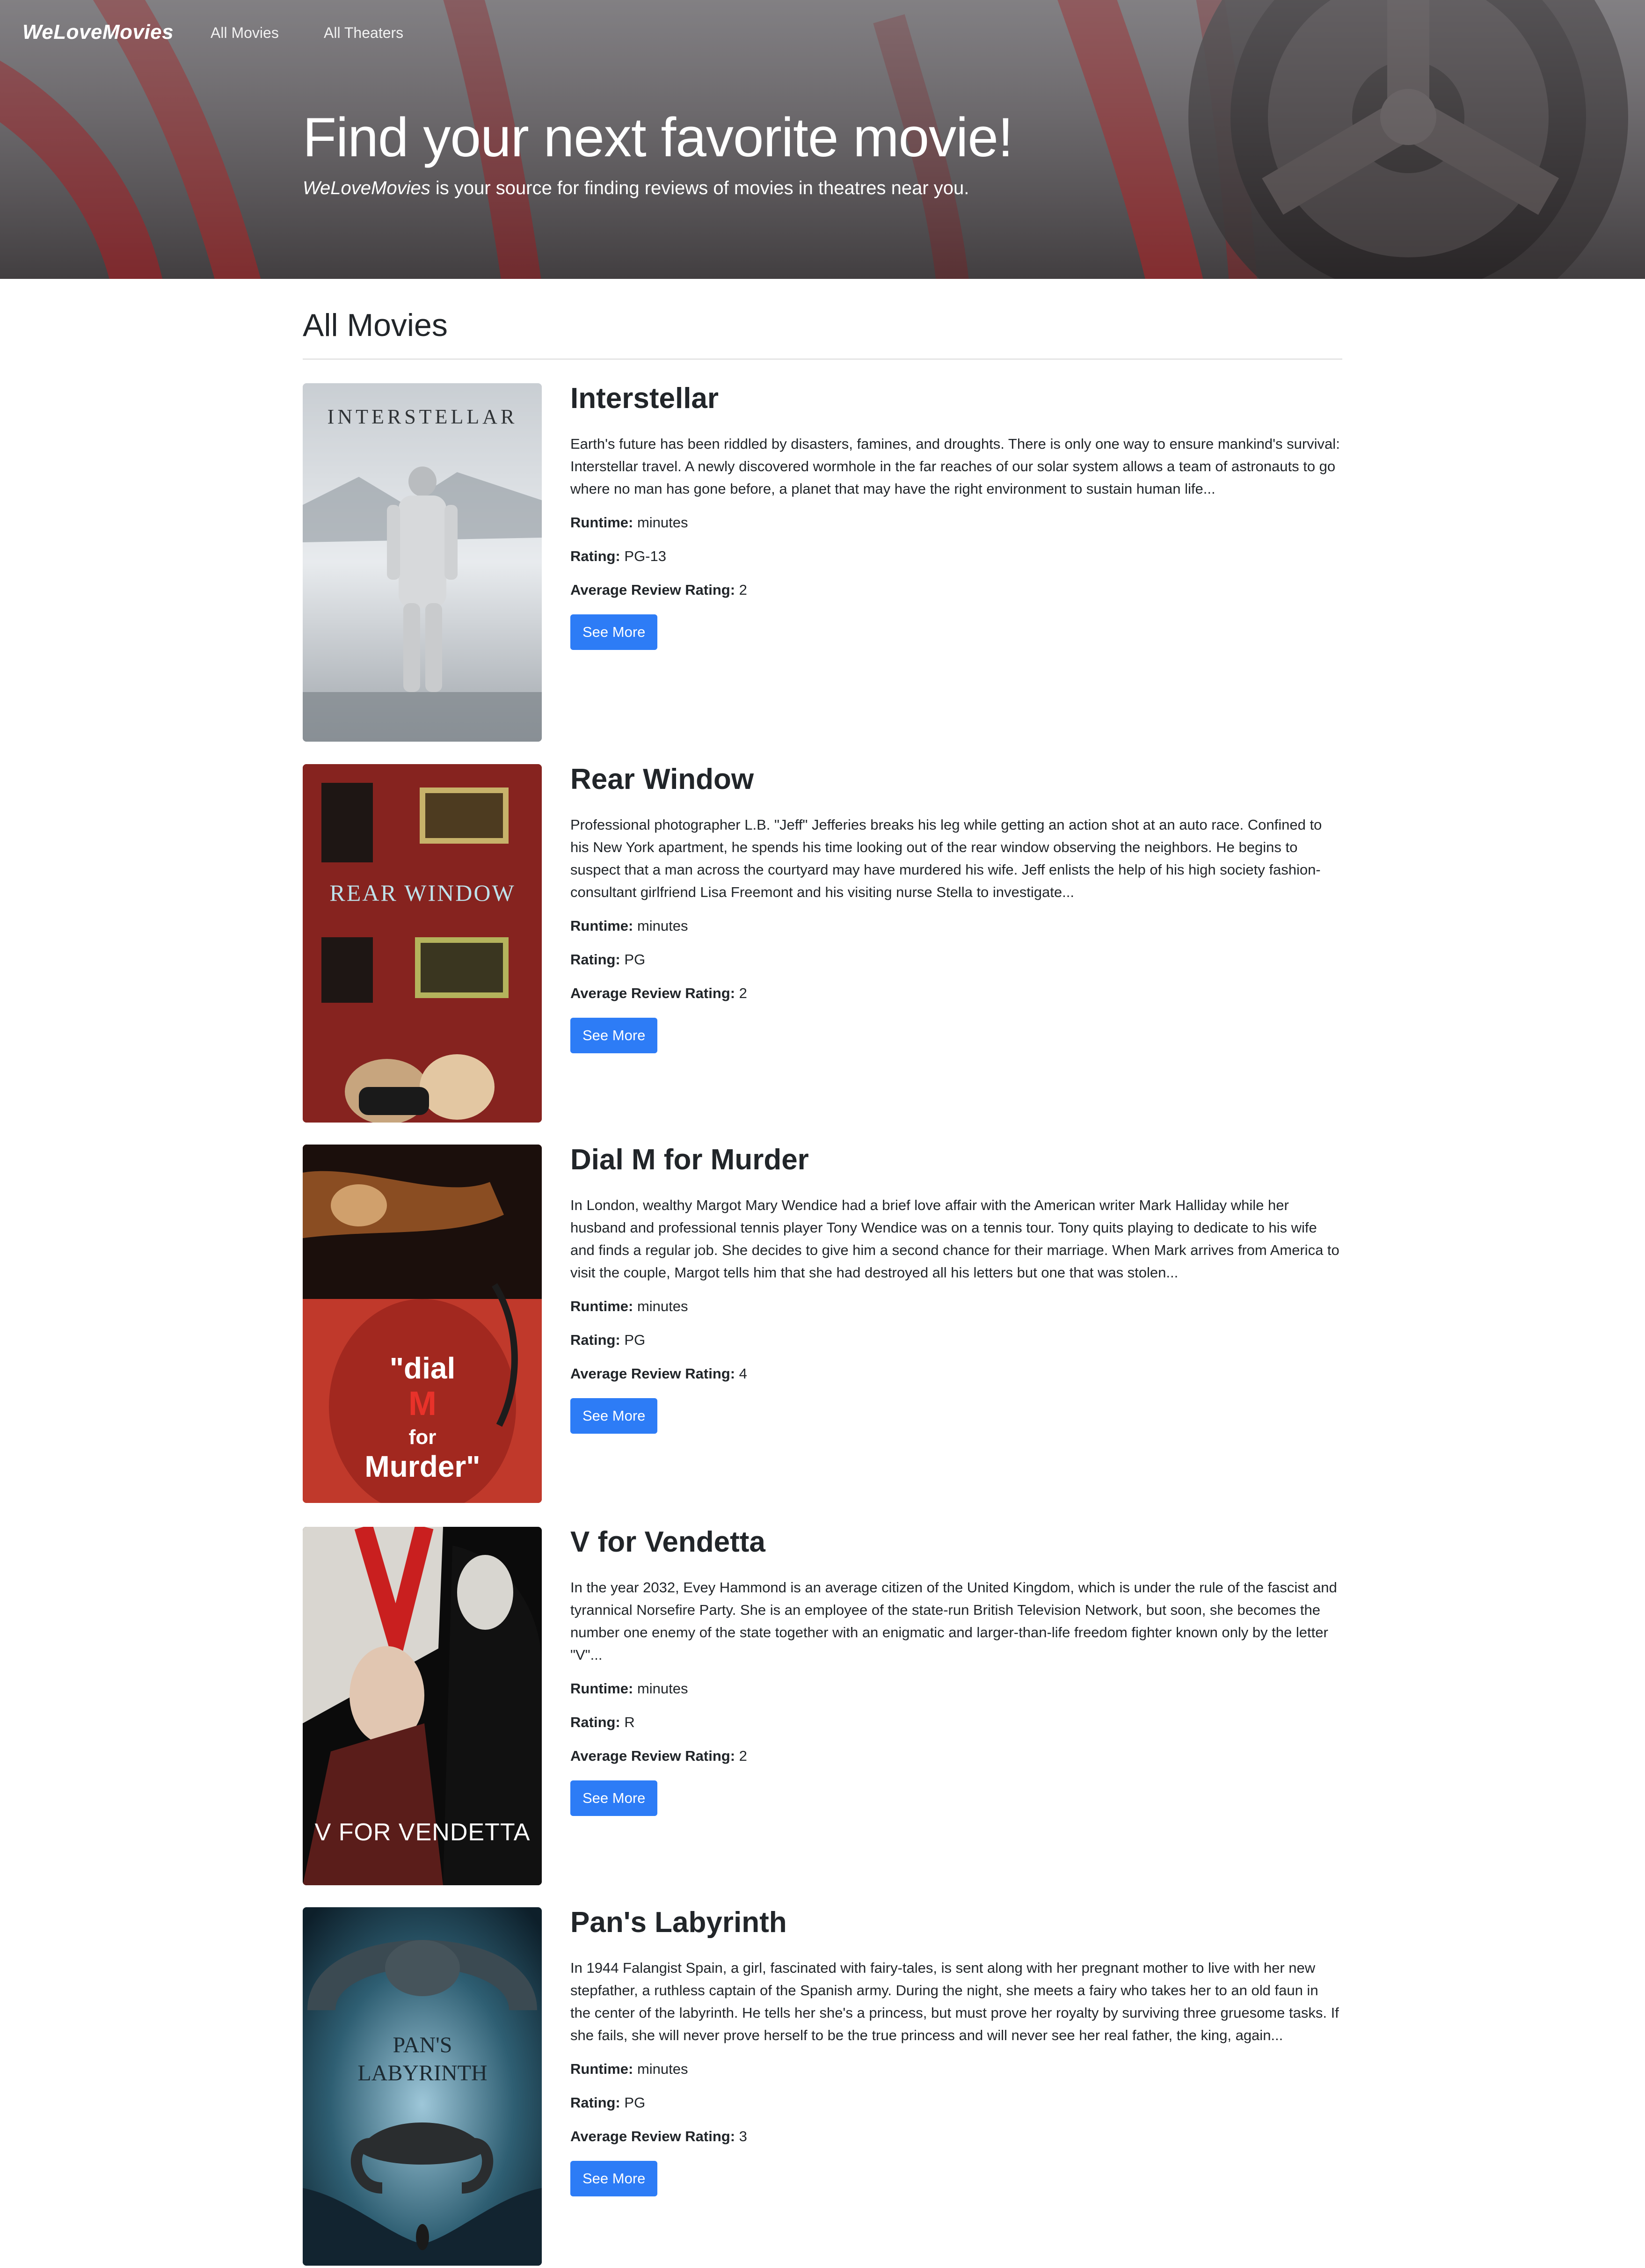 The image size is (1645, 2268). Describe the element at coordinates (956, 2136) in the screenshot. I see `movie-average-rating: Average Review Rating: 3` at that location.